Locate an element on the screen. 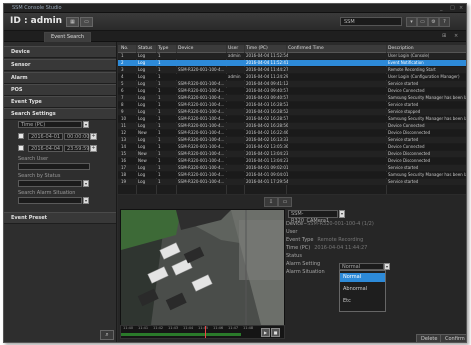 The image size is (471, 345). column-header: Confirmed Time is located at coordinates (306, 48).